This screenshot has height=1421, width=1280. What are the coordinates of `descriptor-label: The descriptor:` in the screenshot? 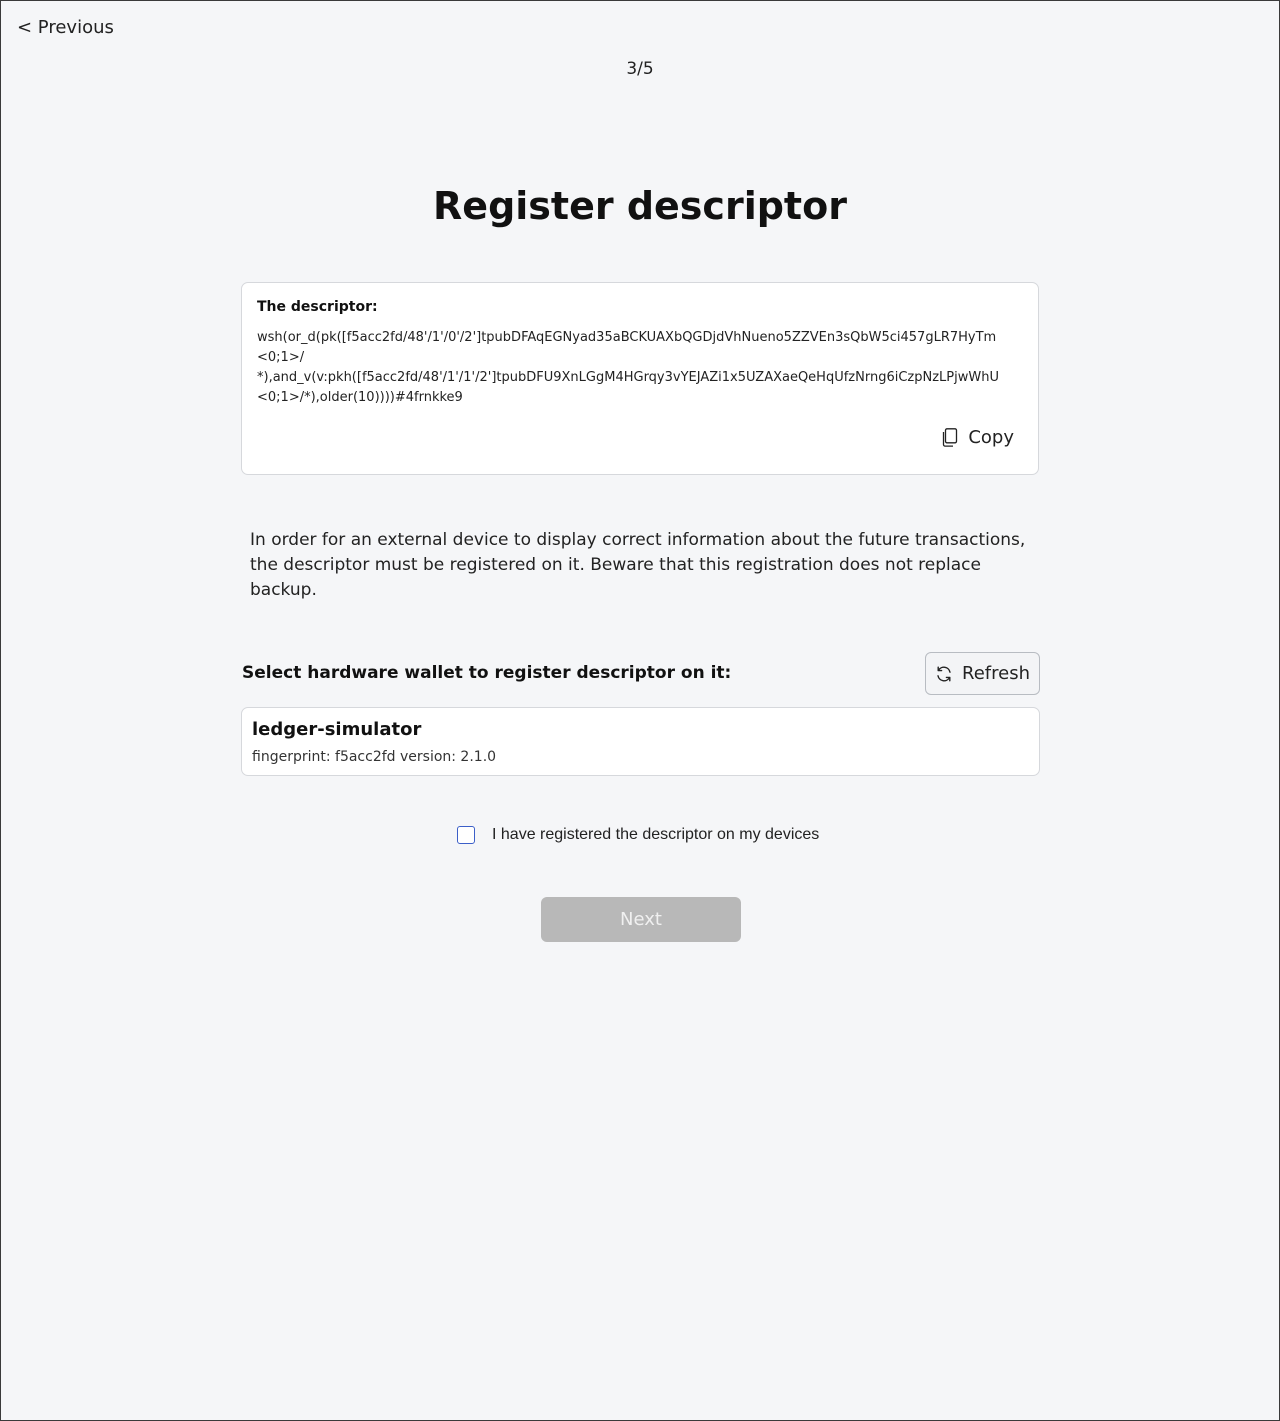 It's located at (317, 307).